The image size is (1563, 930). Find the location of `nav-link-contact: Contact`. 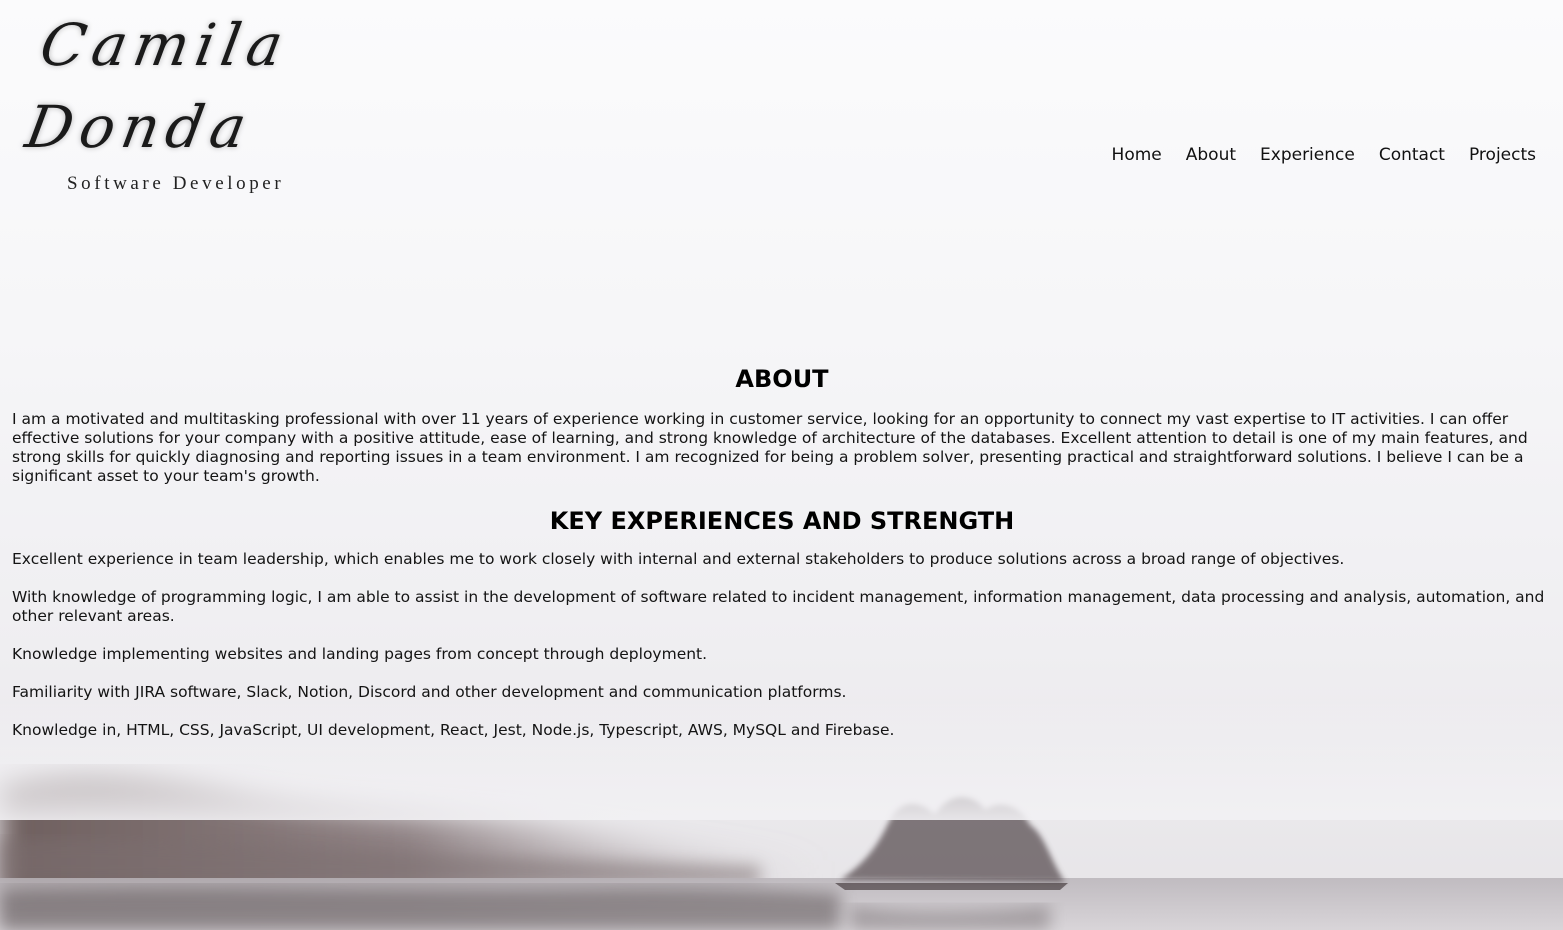

nav-link-contact: Contact is located at coordinates (1412, 155).